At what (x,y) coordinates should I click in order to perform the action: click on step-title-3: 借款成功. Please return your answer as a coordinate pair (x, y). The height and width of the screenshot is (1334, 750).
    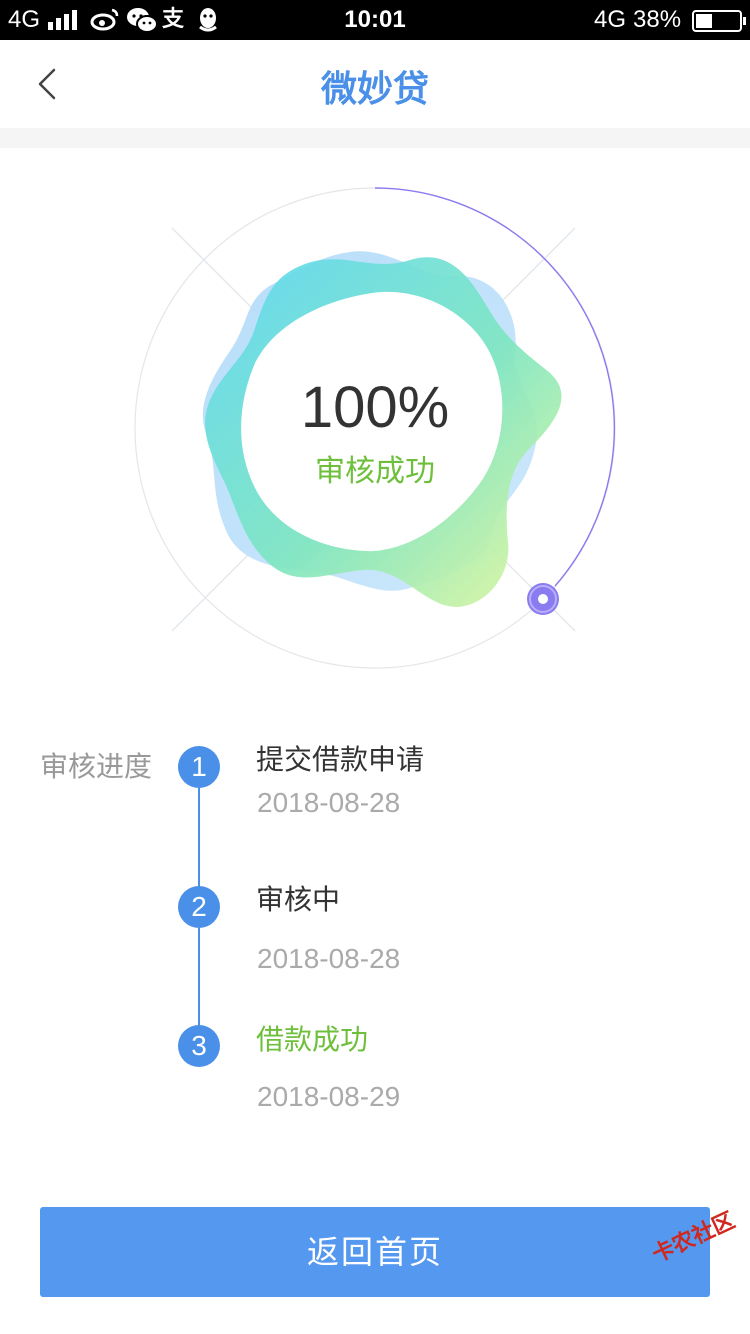
    Looking at the image, I should click on (312, 1039).